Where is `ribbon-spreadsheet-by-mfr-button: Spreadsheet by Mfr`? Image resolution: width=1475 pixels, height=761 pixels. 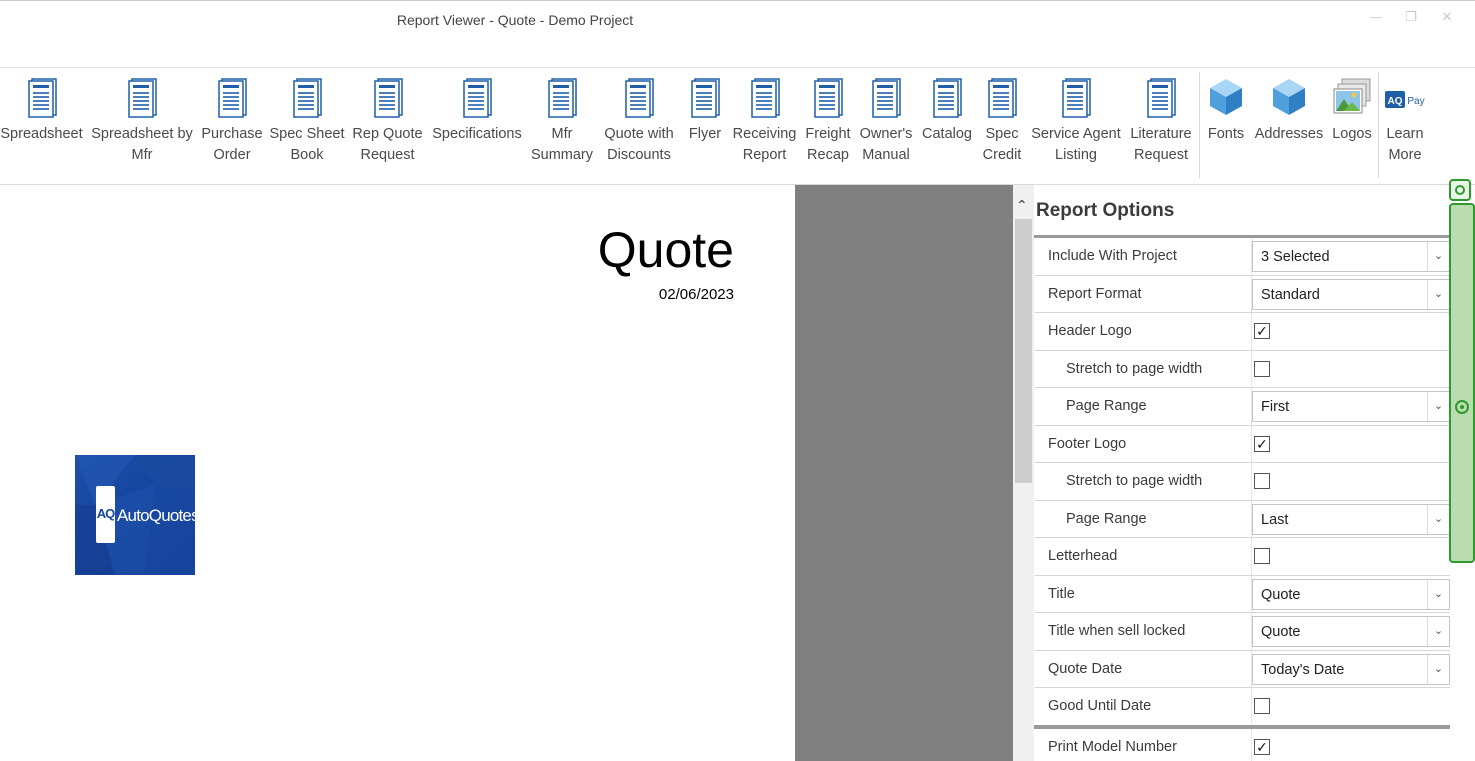 ribbon-spreadsheet-by-mfr-button: Spreadsheet by Mfr is located at coordinates (142, 119).